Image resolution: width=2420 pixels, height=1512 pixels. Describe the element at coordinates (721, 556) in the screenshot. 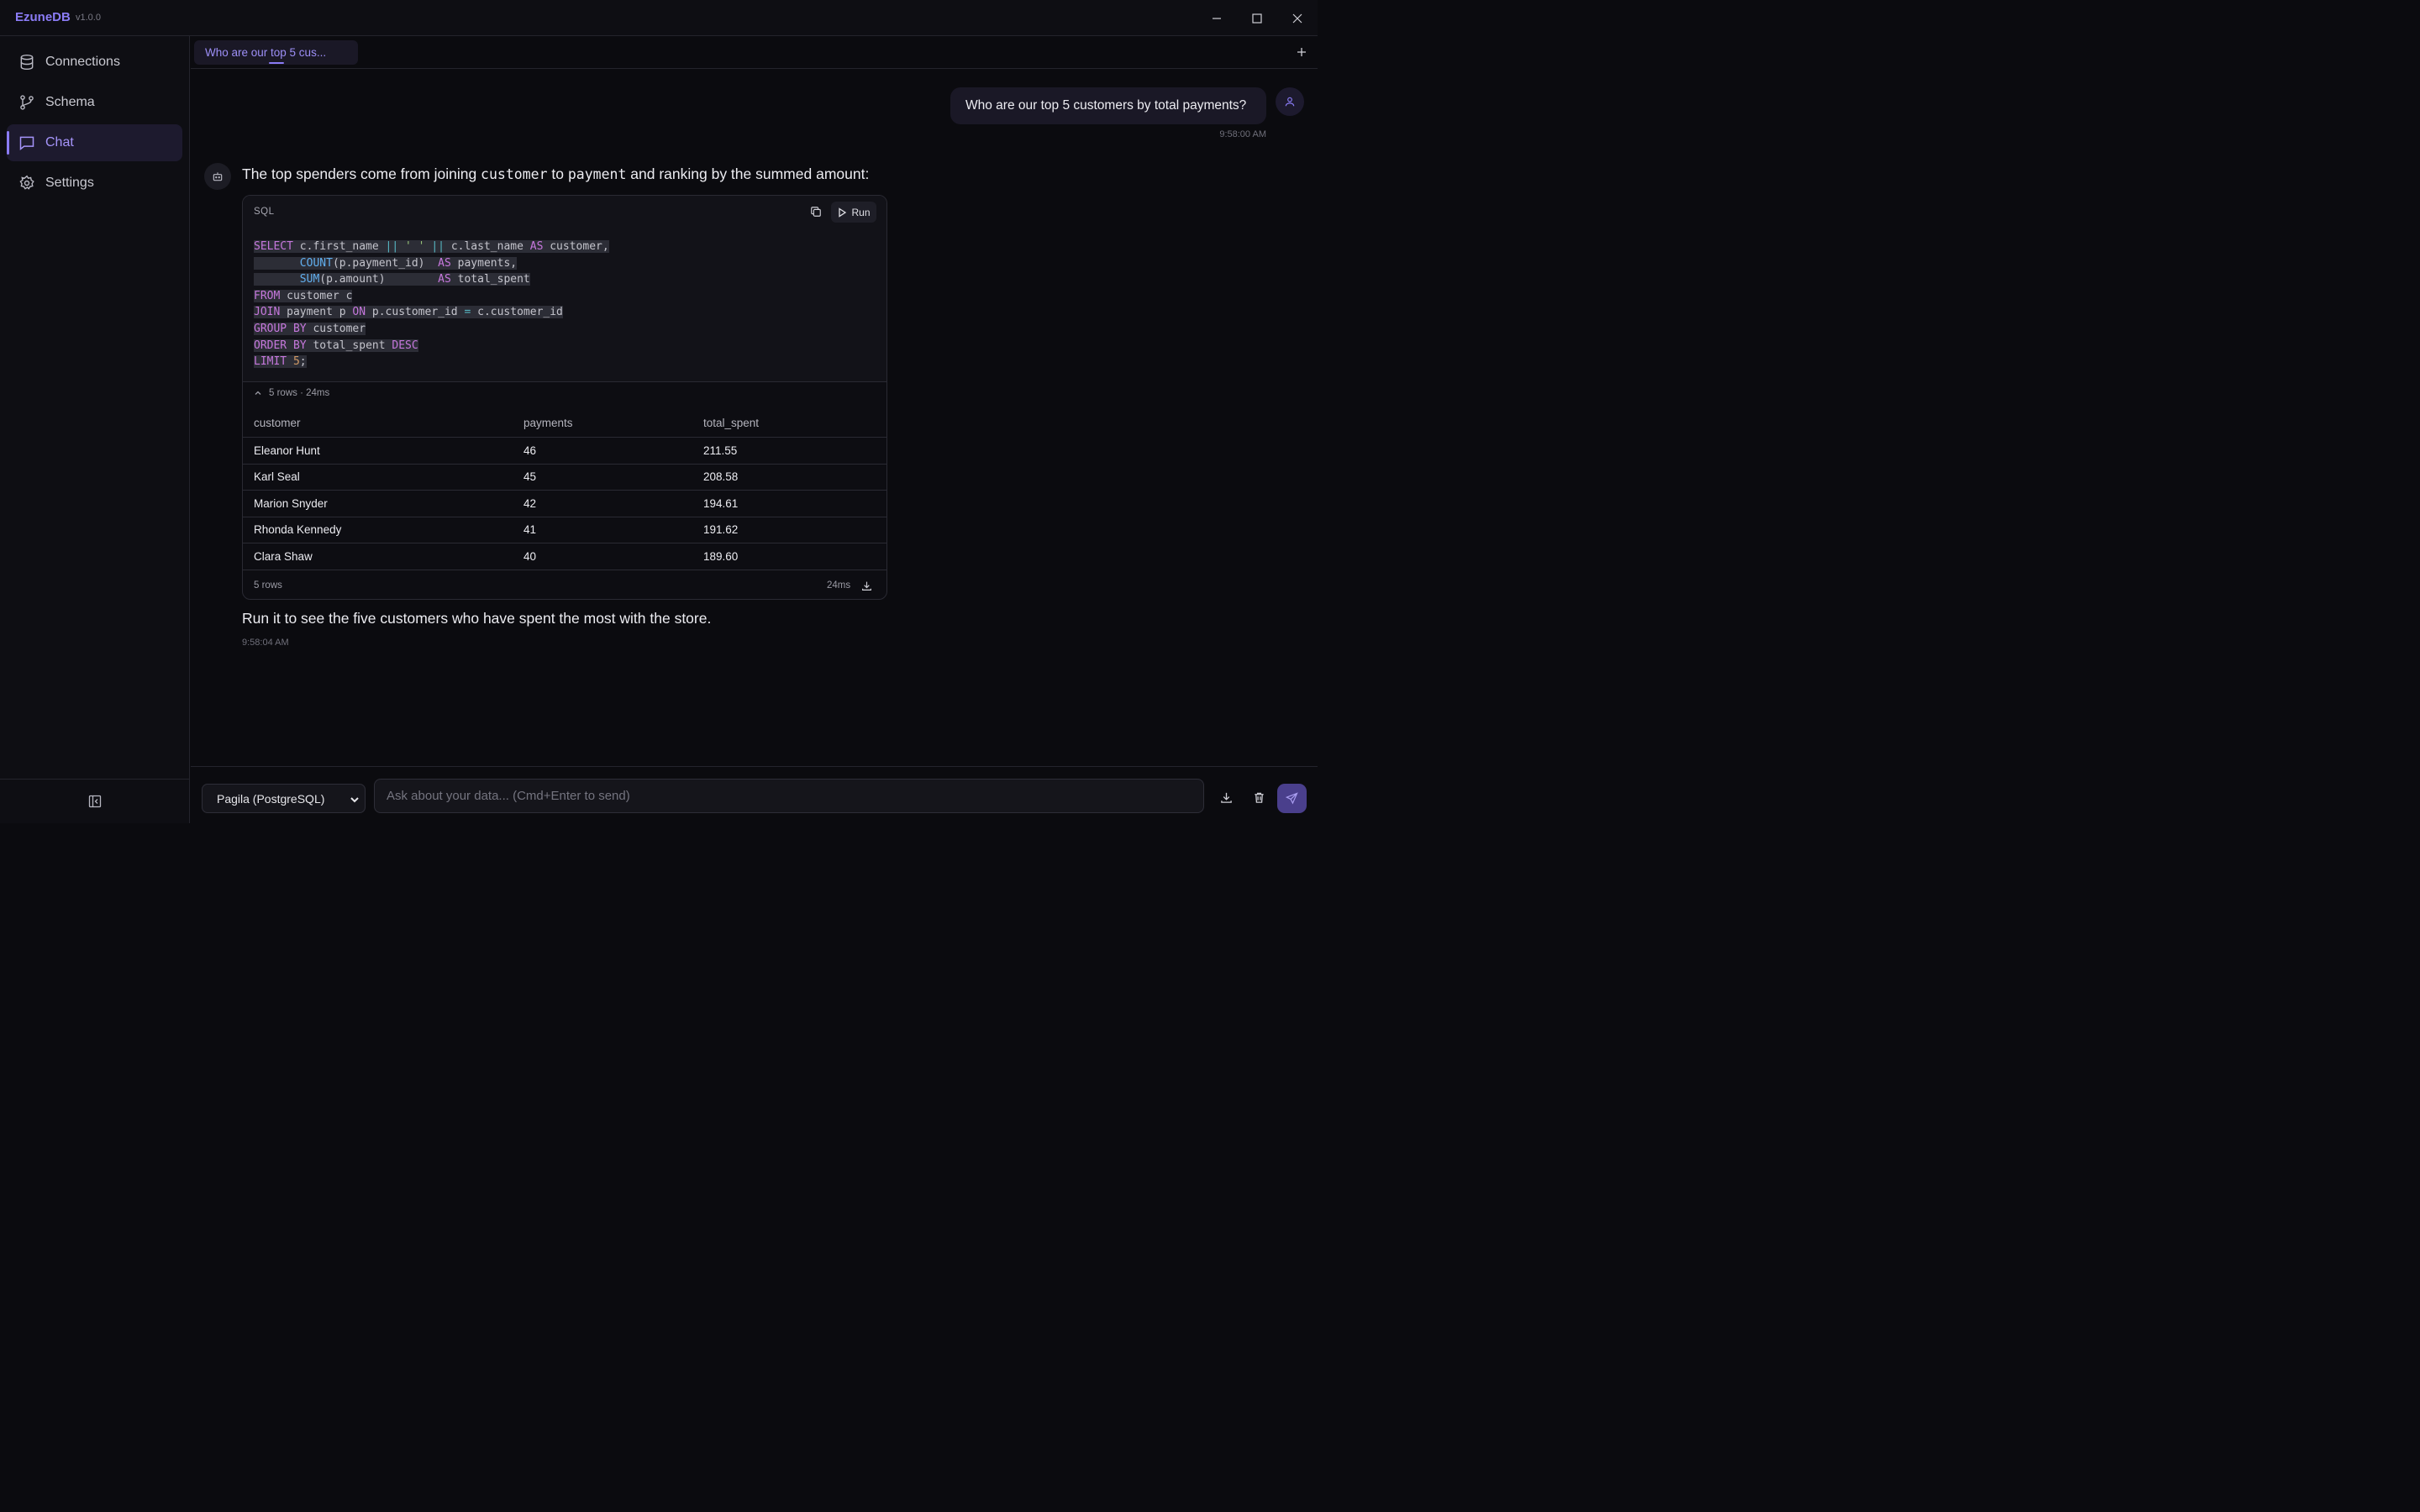

I see `table-cell: 189.60` at that location.